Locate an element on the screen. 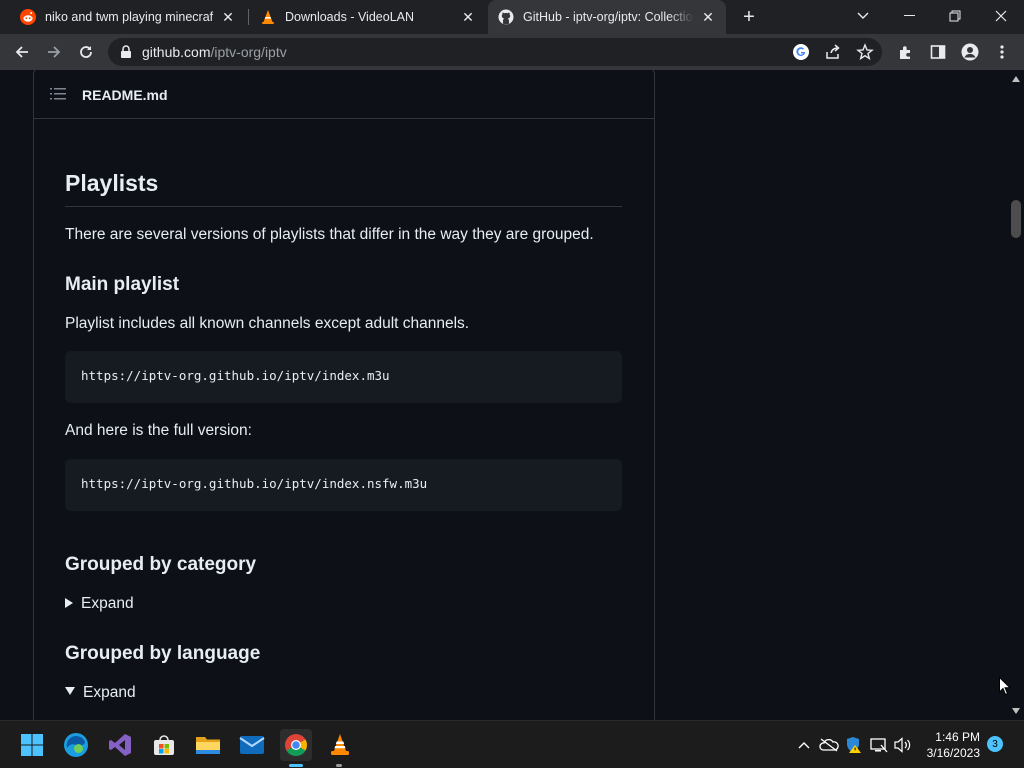 The height and width of the screenshot is (768, 1024). category-expand-toggle: Expand is located at coordinates (99, 604).